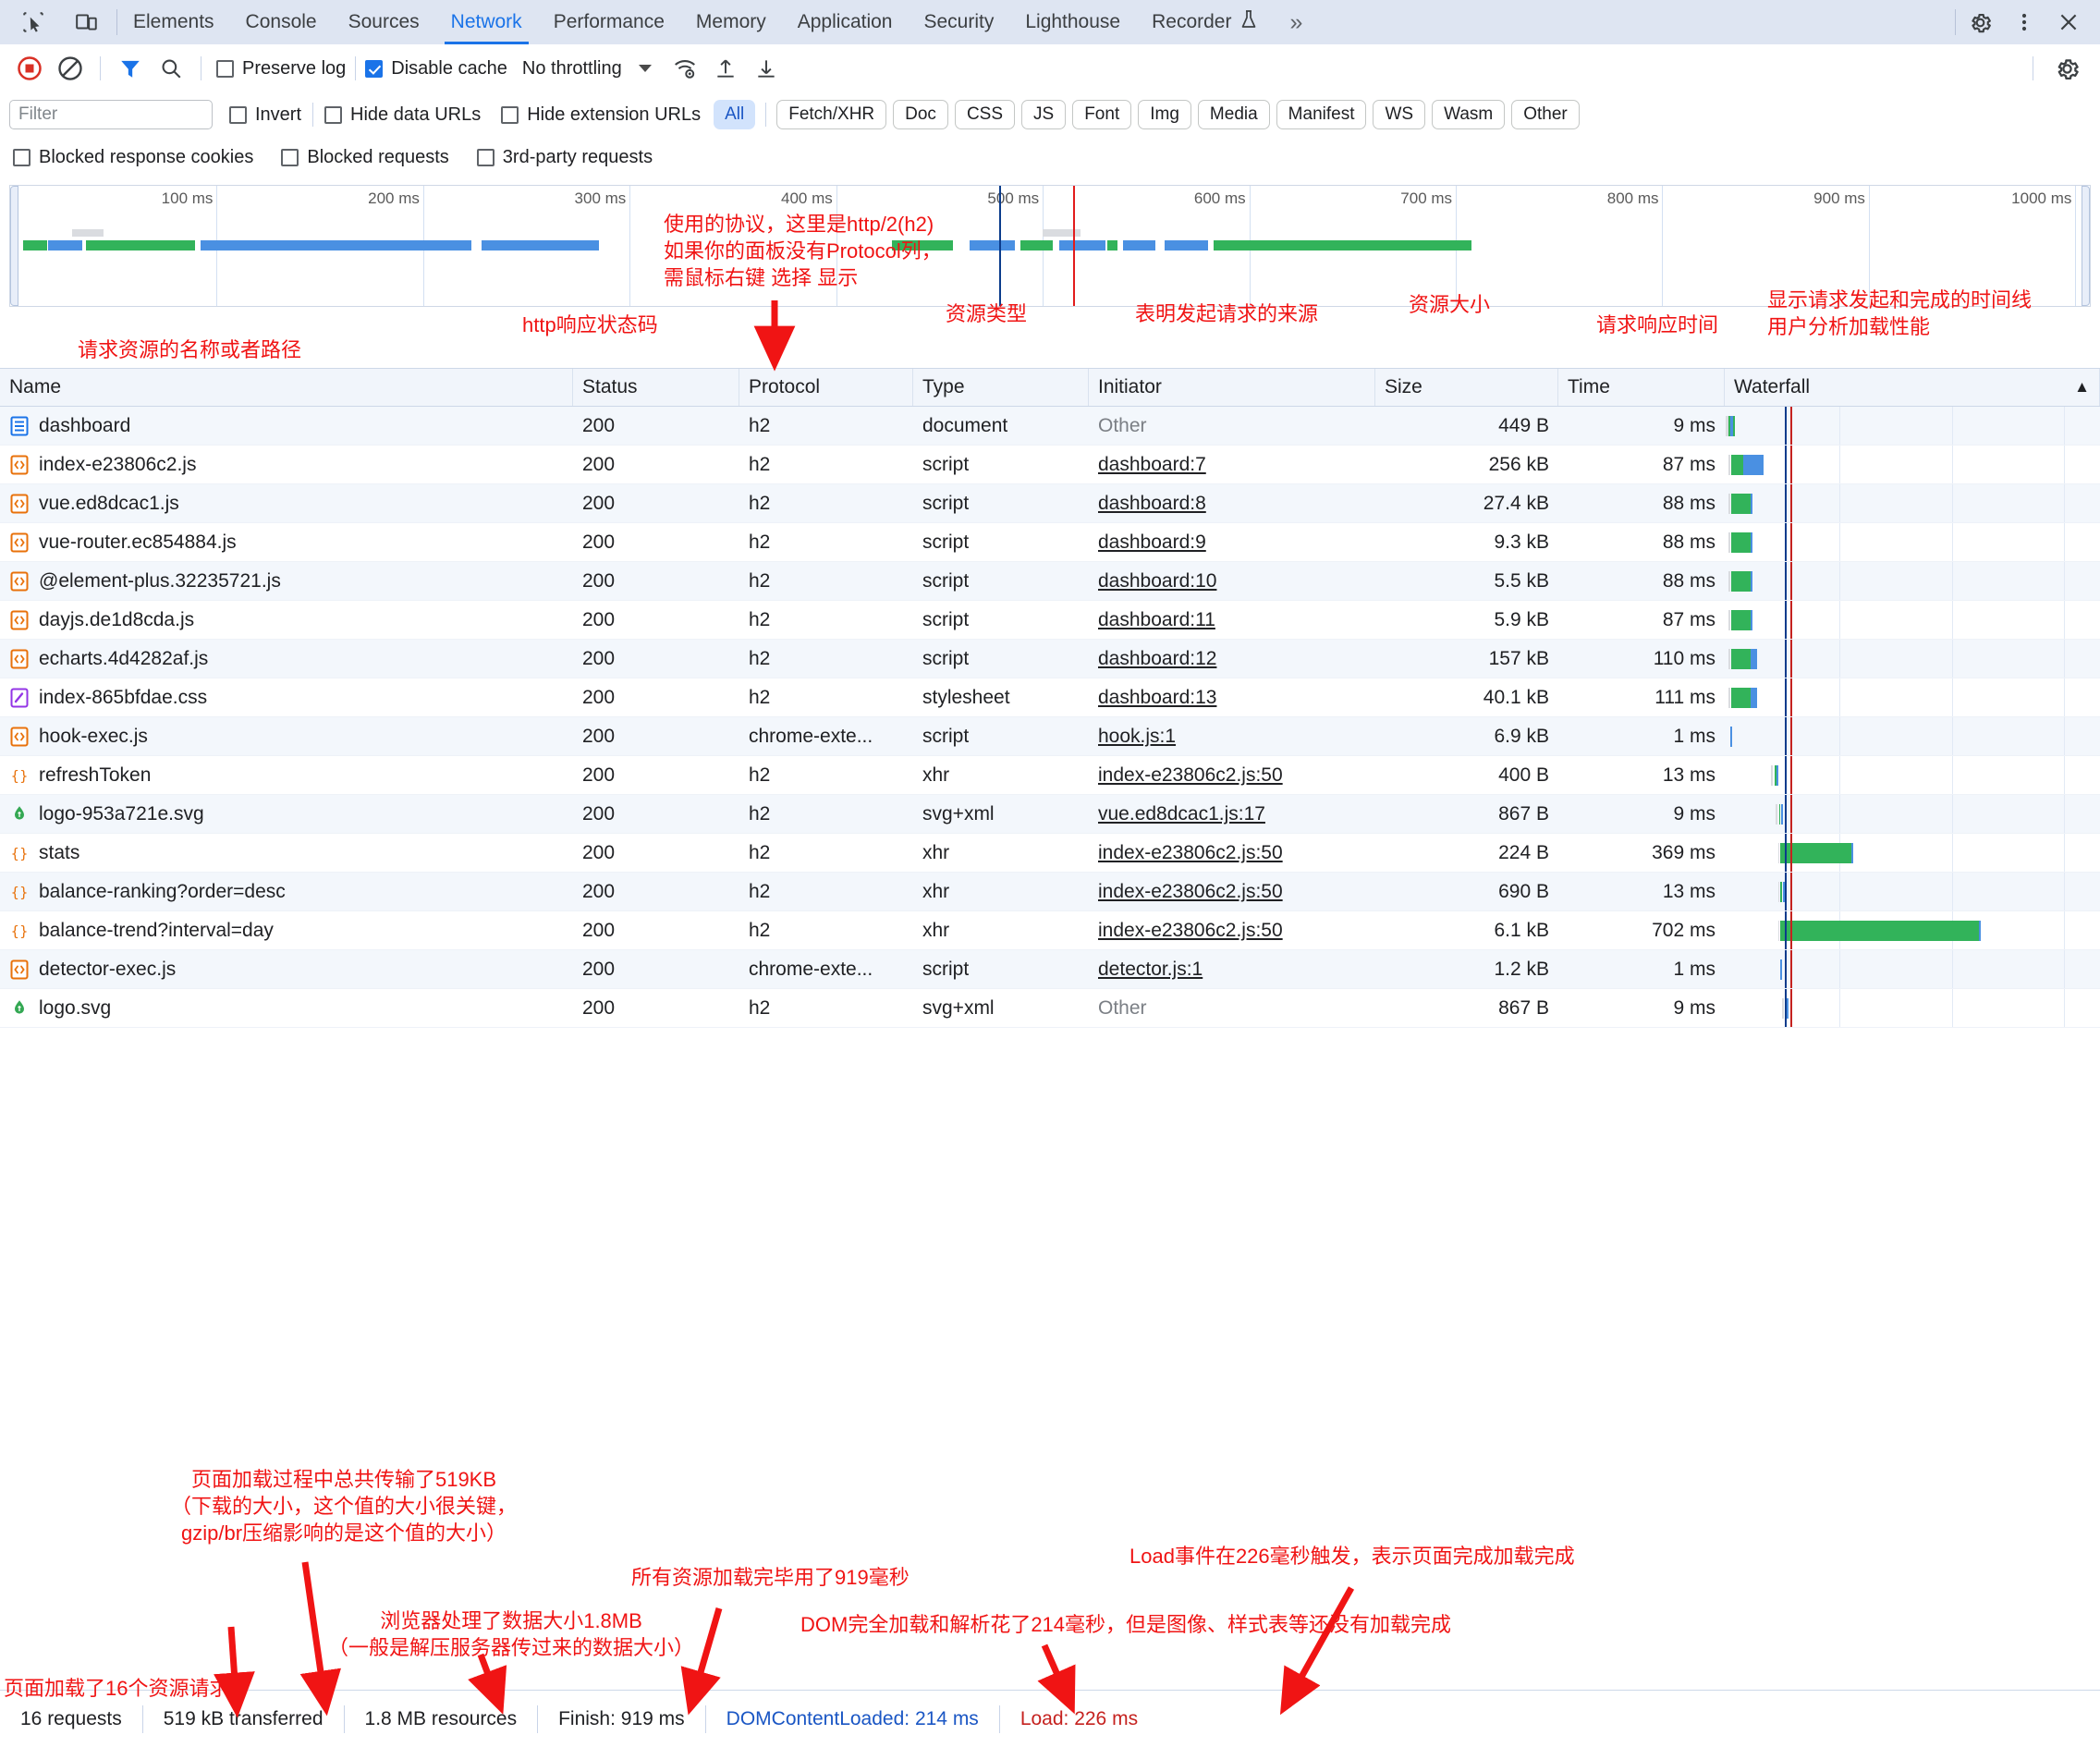  I want to click on overview-right-handle, so click(2086, 246).